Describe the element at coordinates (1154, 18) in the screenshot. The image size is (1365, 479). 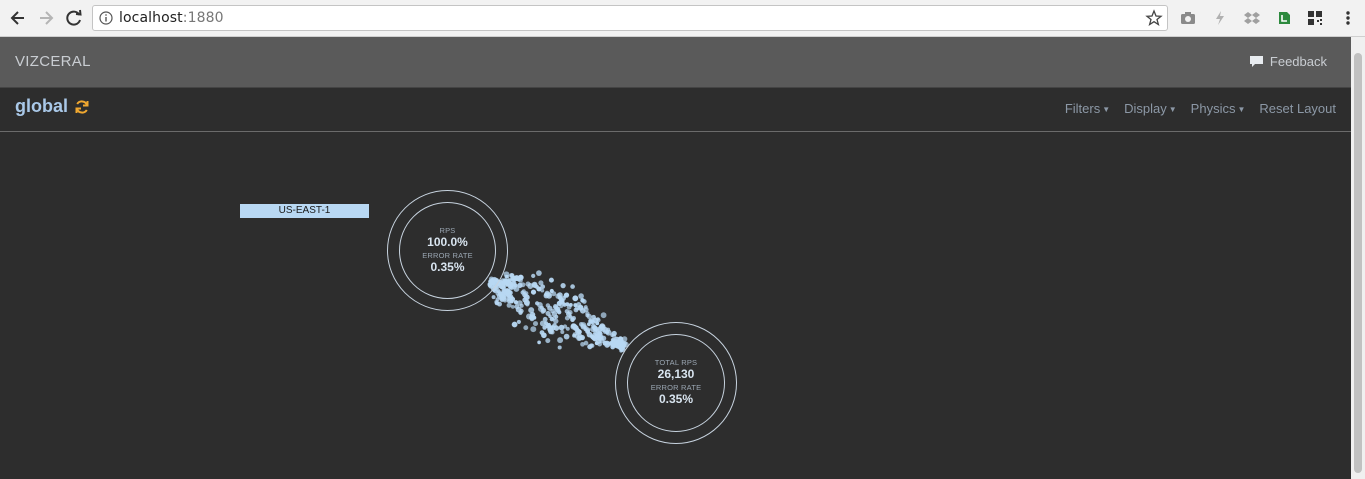
I see `star-icon` at that location.